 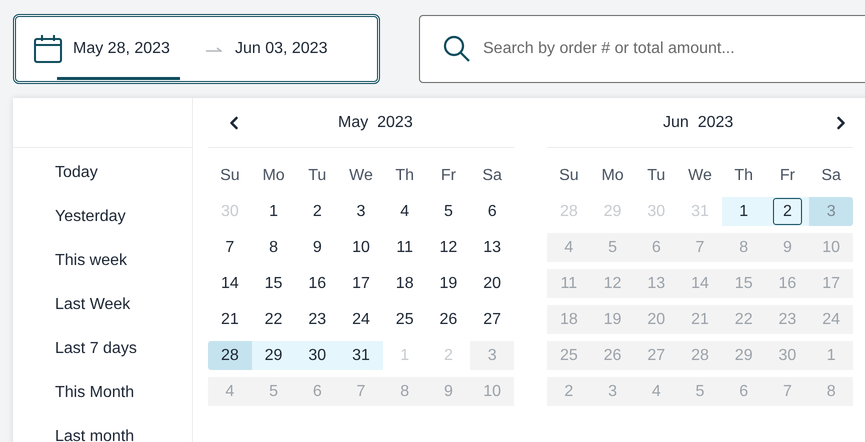 I want to click on calendar-day: 14, so click(x=700, y=283).